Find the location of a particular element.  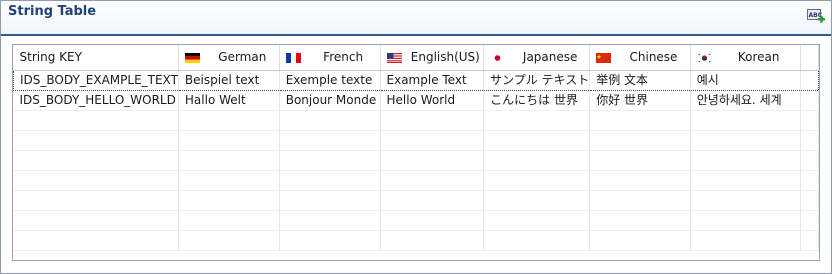

column-header-filler is located at coordinates (809, 58).